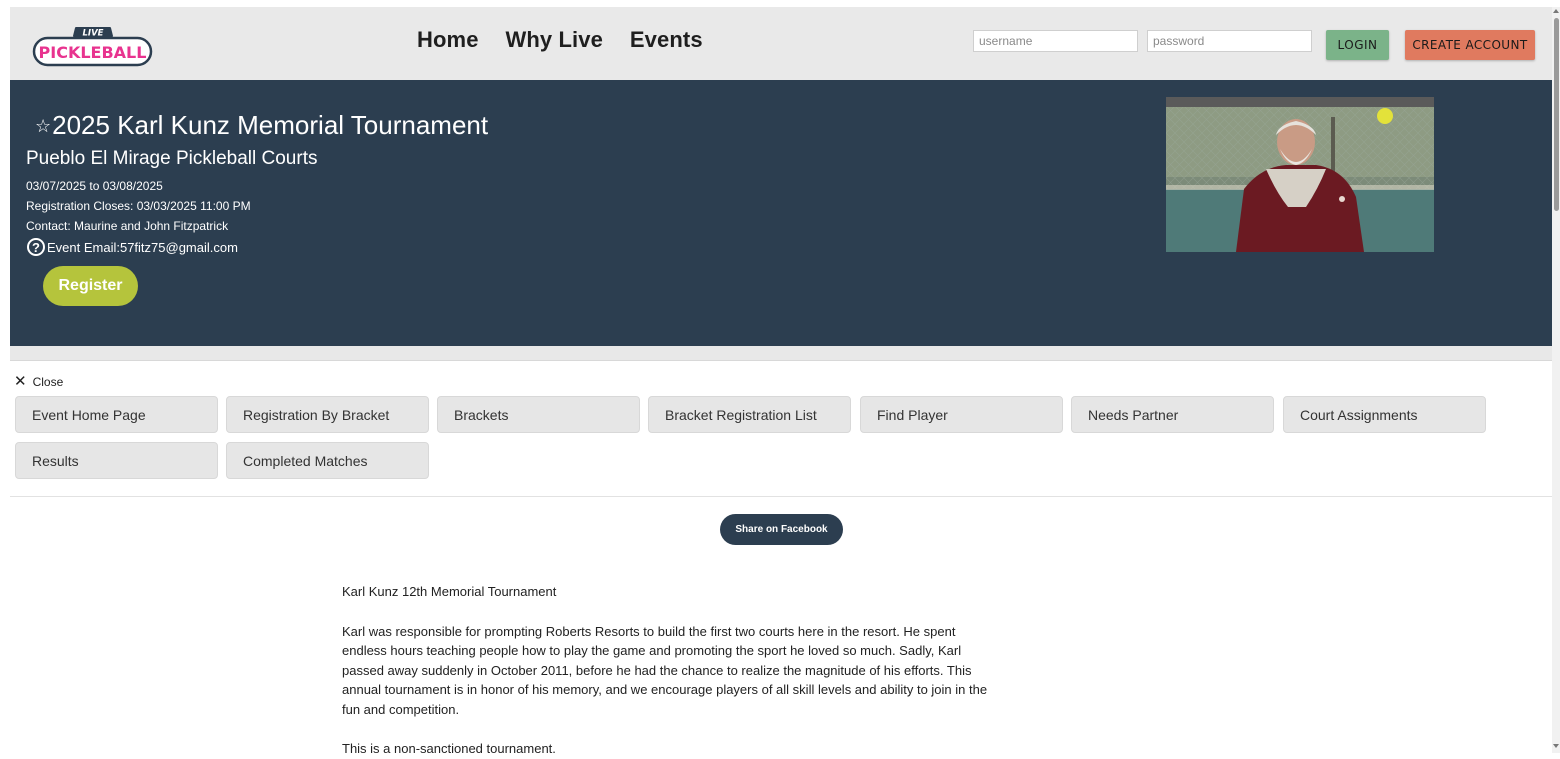 The width and height of the screenshot is (1560, 759). I want to click on nav-why-live: Why Live, so click(554, 40).